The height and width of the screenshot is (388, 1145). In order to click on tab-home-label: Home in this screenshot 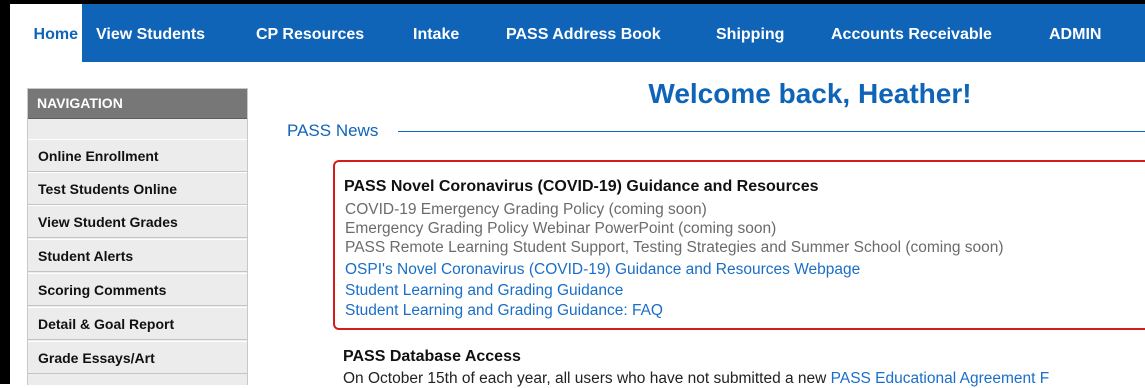, I will do `click(55, 34)`.